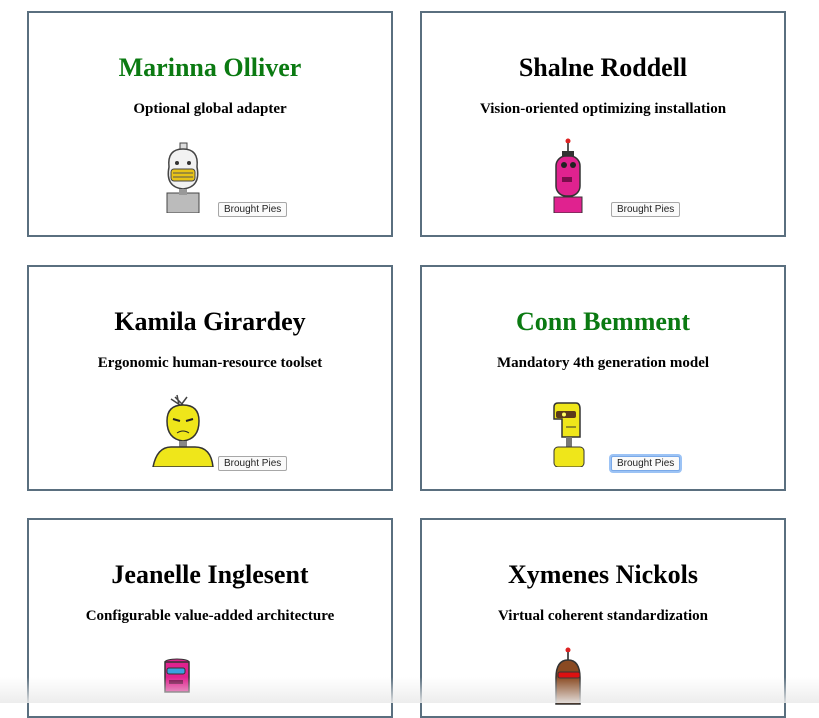 Image resolution: width=819 pixels, height=718 pixels. What do you see at coordinates (210, 67) in the screenshot?
I see `card-name: Marinna Olliver` at bounding box center [210, 67].